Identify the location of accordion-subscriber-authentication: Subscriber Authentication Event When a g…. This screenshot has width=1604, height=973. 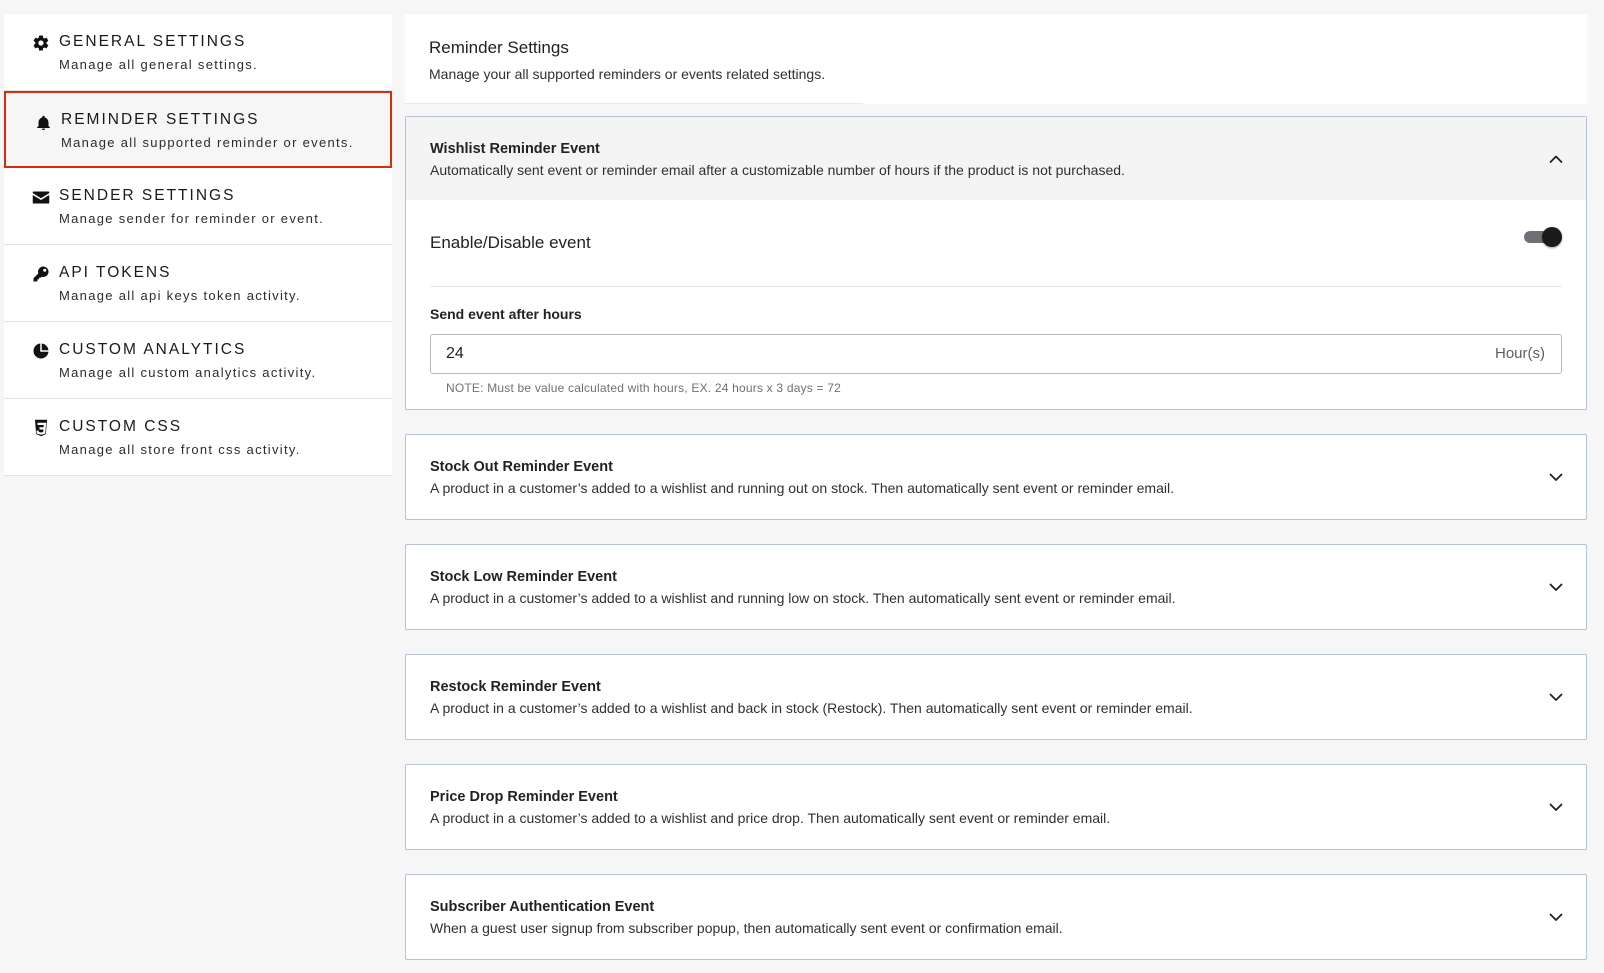
(996, 917).